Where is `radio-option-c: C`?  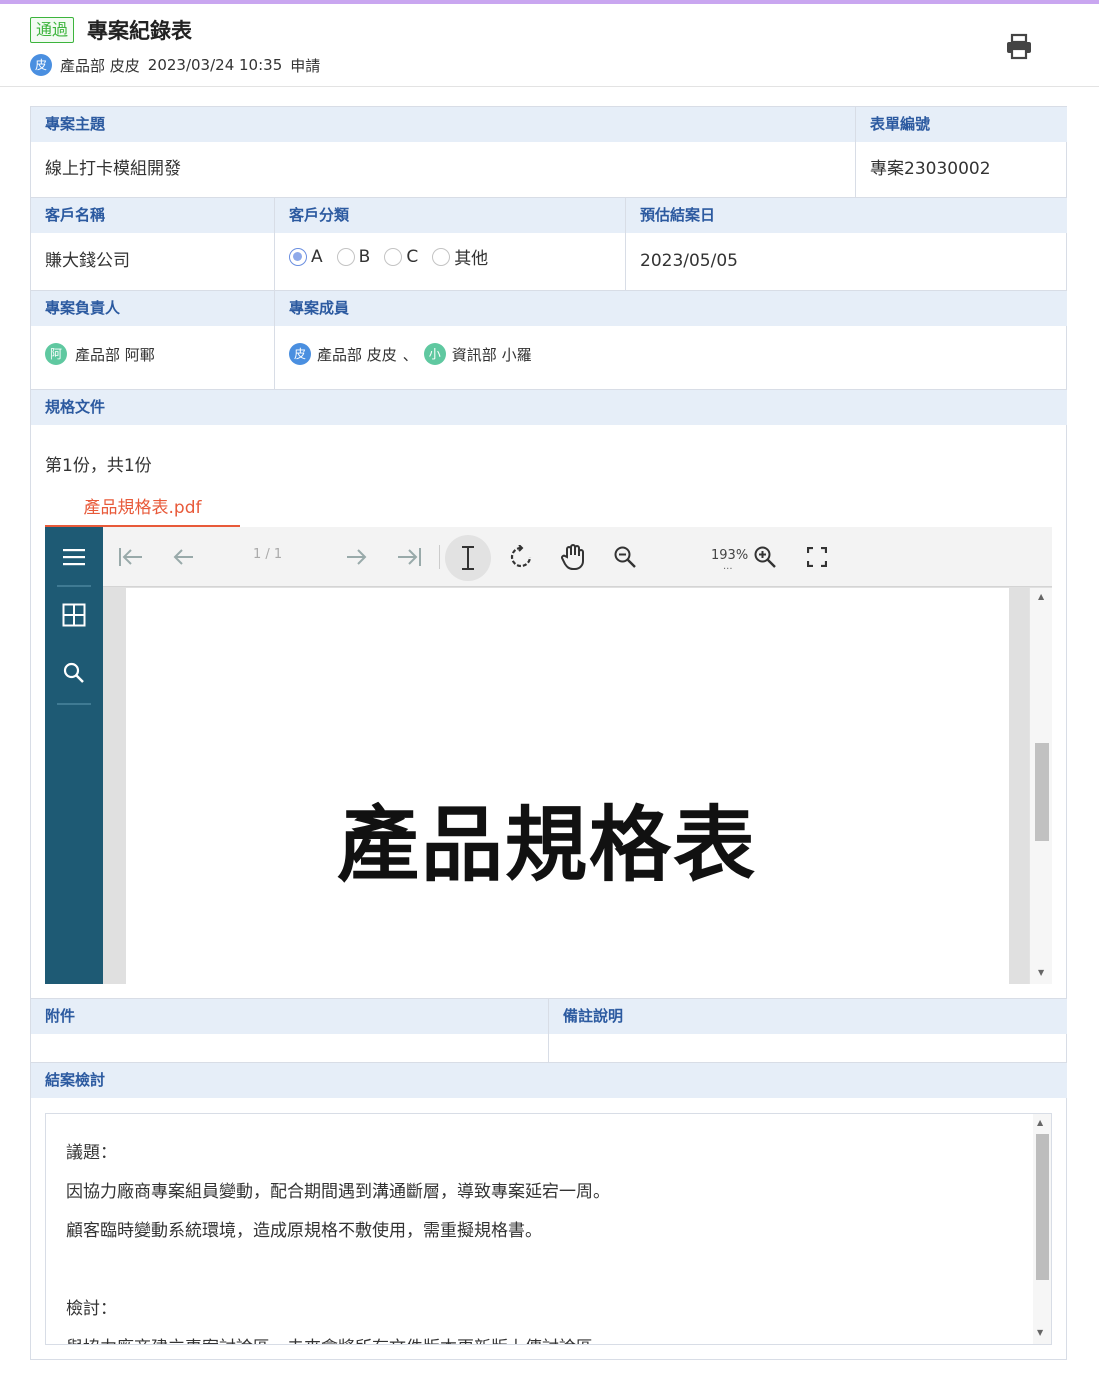
radio-option-c: C is located at coordinates (401, 257).